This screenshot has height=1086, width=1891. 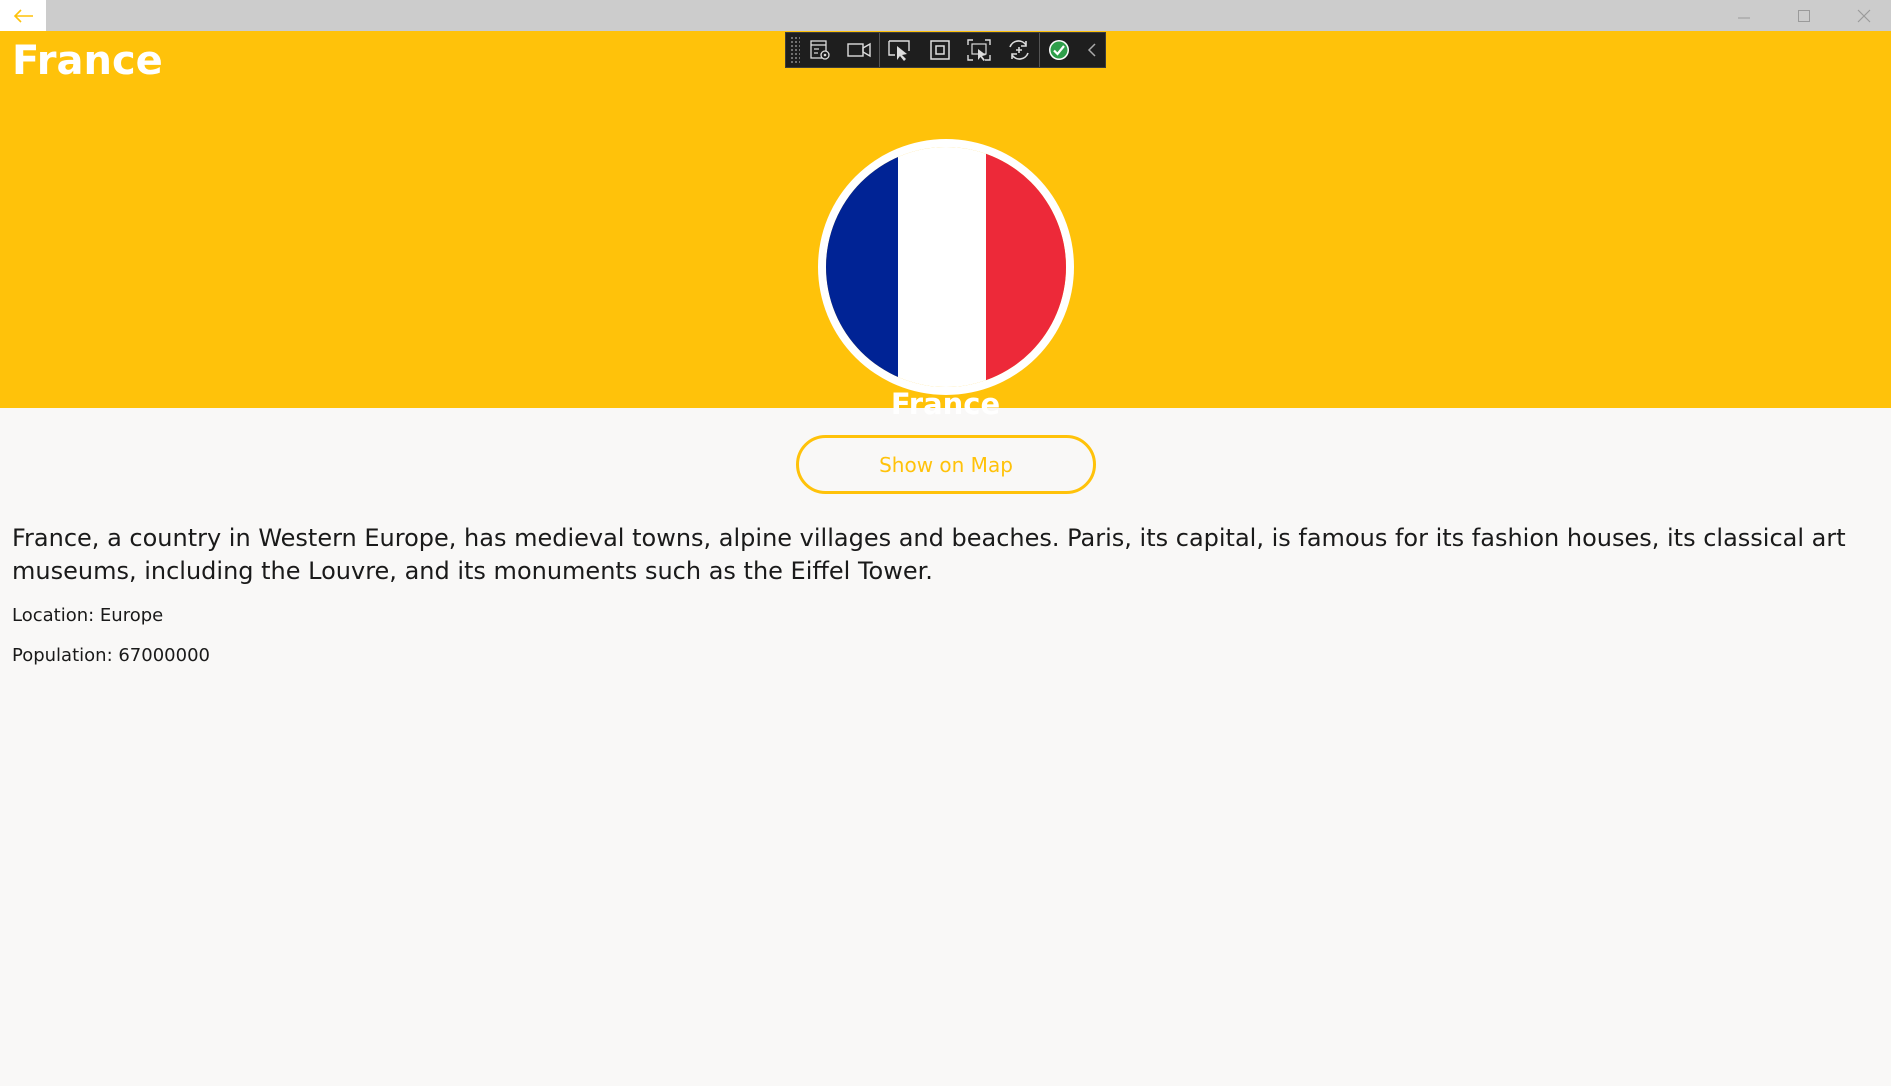 I want to click on minimize-icon, so click(x=1744, y=17).